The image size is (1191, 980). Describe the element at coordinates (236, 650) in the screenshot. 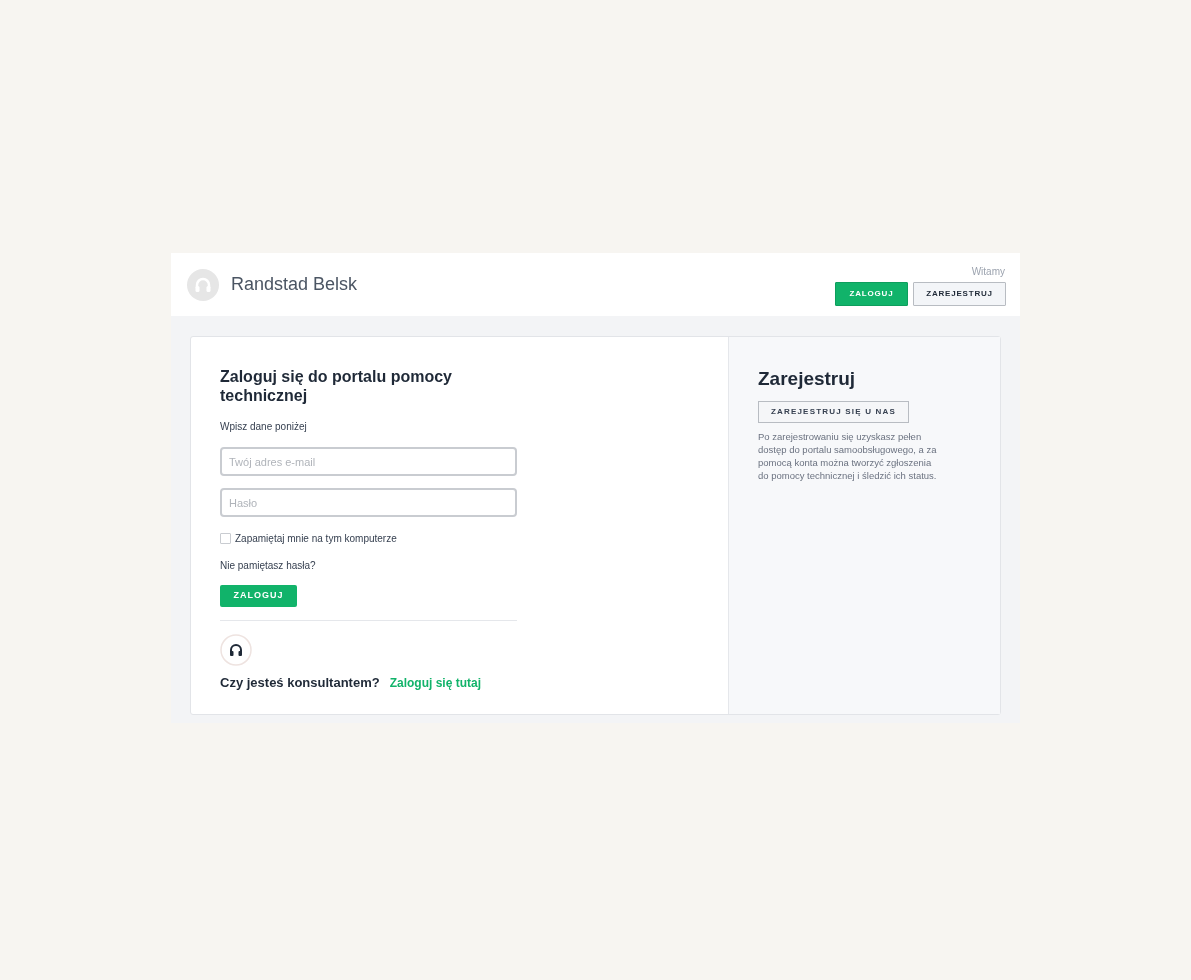

I see `headset-icon` at that location.